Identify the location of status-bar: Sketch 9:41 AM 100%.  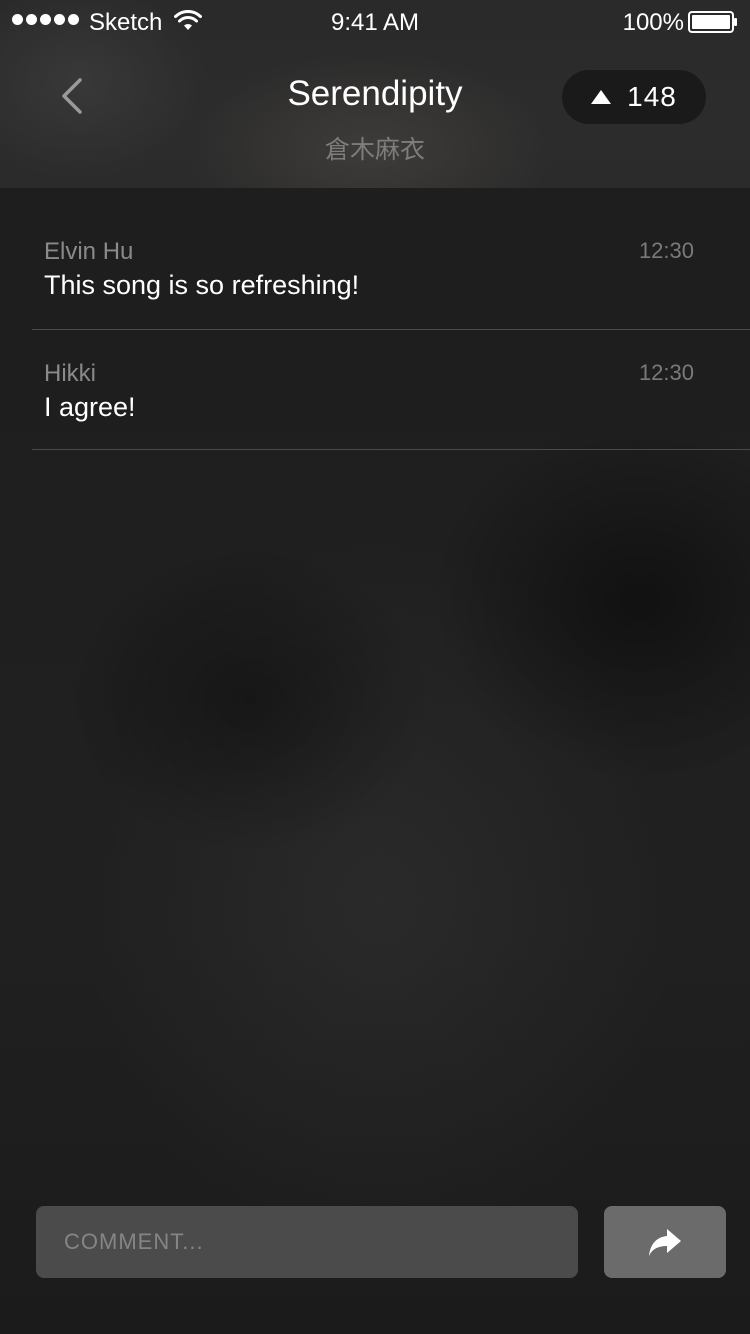
(375, 22).